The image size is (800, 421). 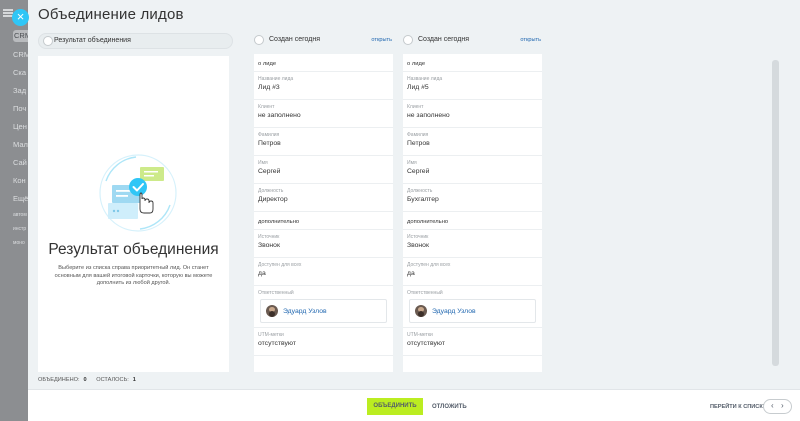 What do you see at coordinates (772, 405) in the screenshot?
I see `chevron-left-icon: ‹` at bounding box center [772, 405].